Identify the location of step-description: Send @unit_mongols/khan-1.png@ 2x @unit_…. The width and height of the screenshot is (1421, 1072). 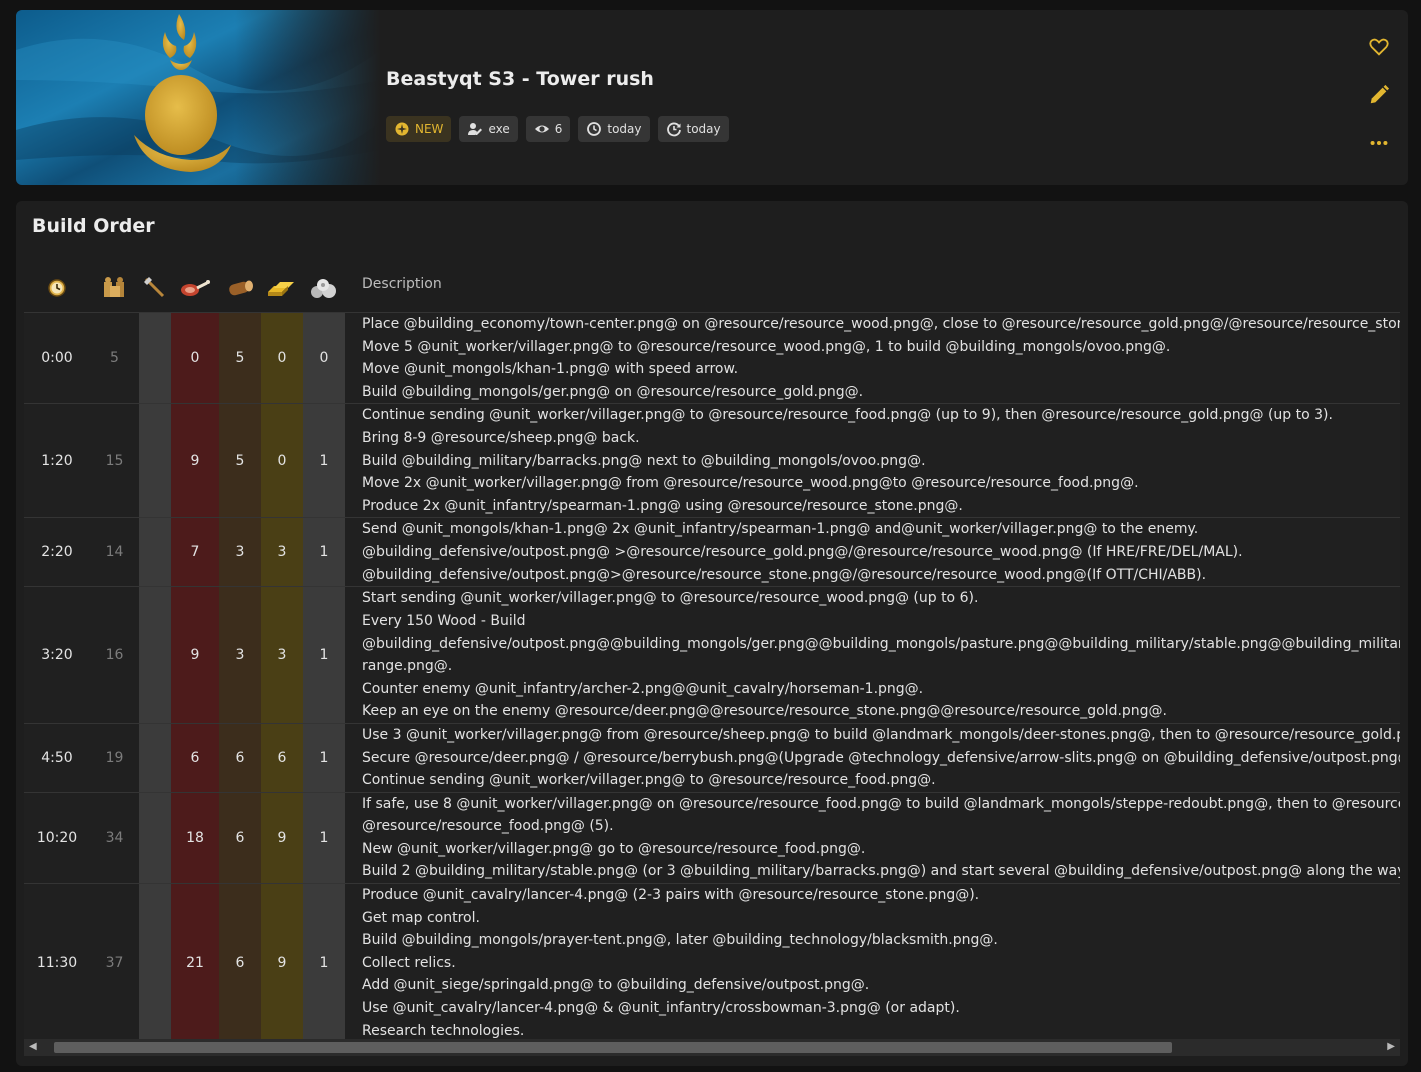
(872, 552).